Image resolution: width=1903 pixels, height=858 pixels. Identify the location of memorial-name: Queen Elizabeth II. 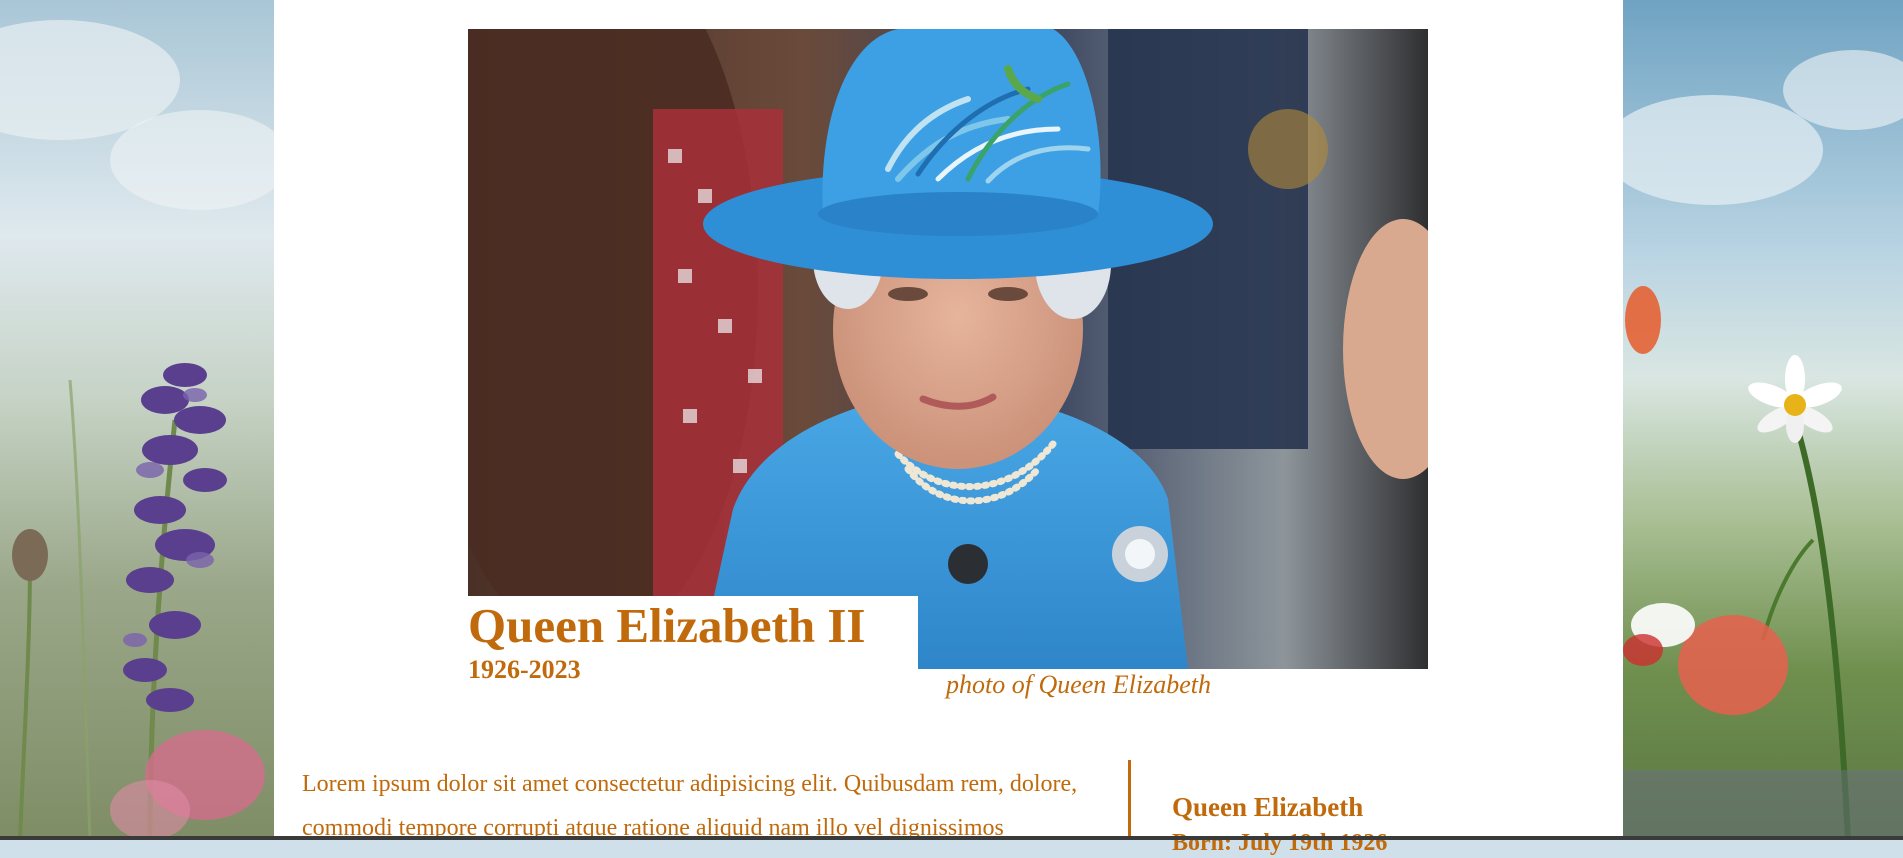
(667, 625).